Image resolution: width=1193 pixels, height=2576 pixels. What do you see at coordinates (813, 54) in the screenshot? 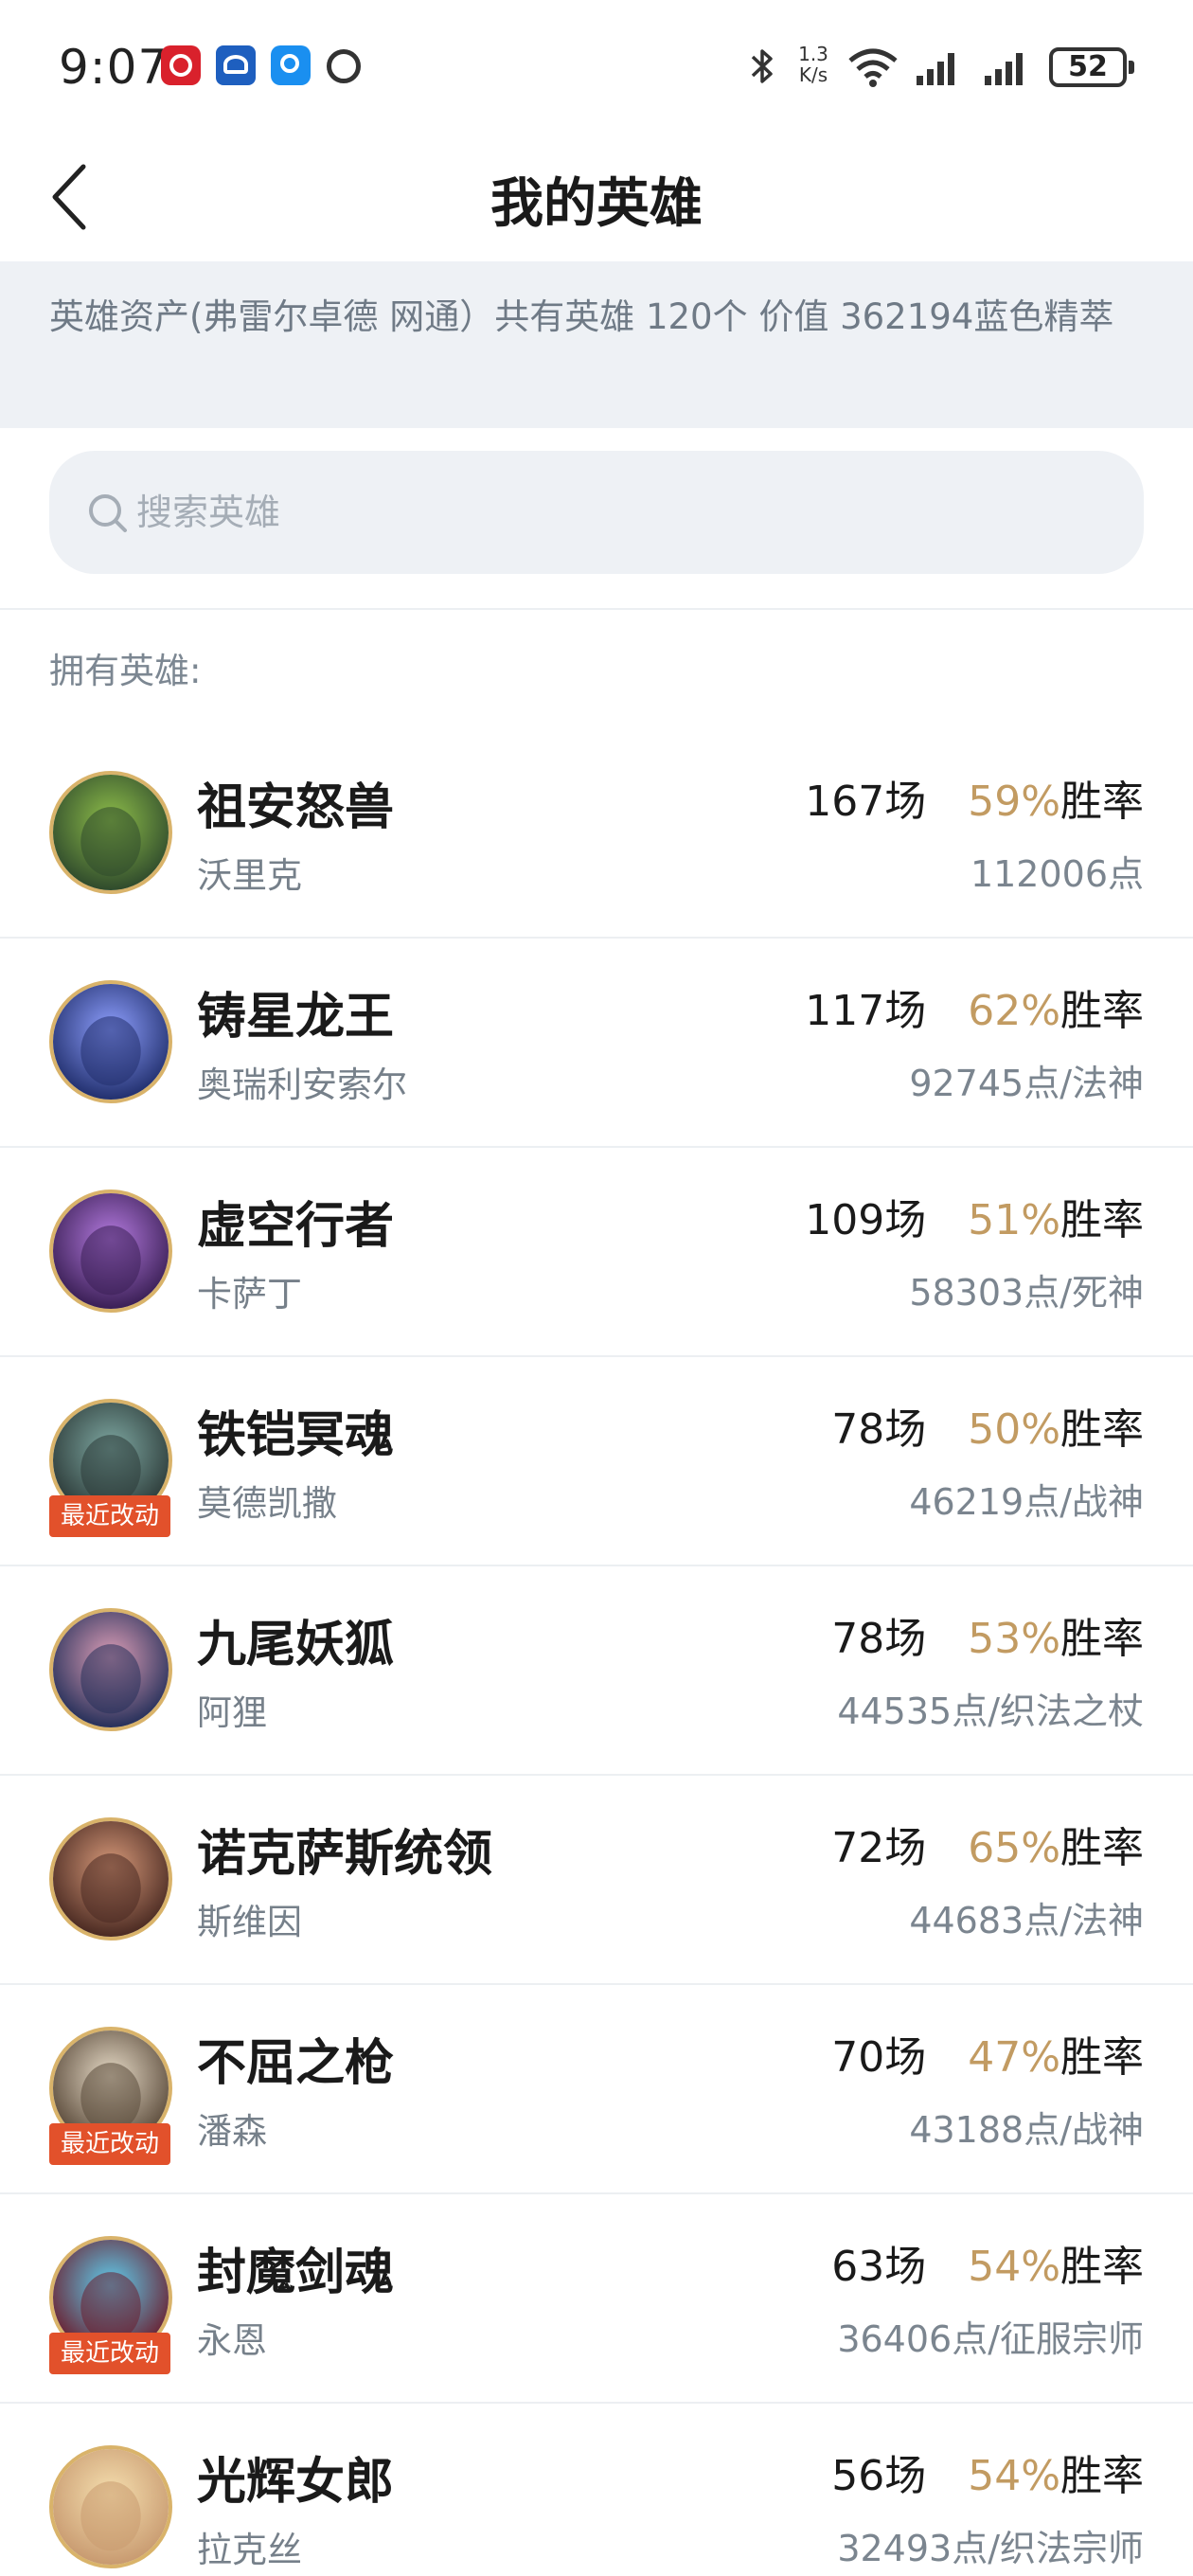
I see `network-speed-value: 1.3` at bounding box center [813, 54].